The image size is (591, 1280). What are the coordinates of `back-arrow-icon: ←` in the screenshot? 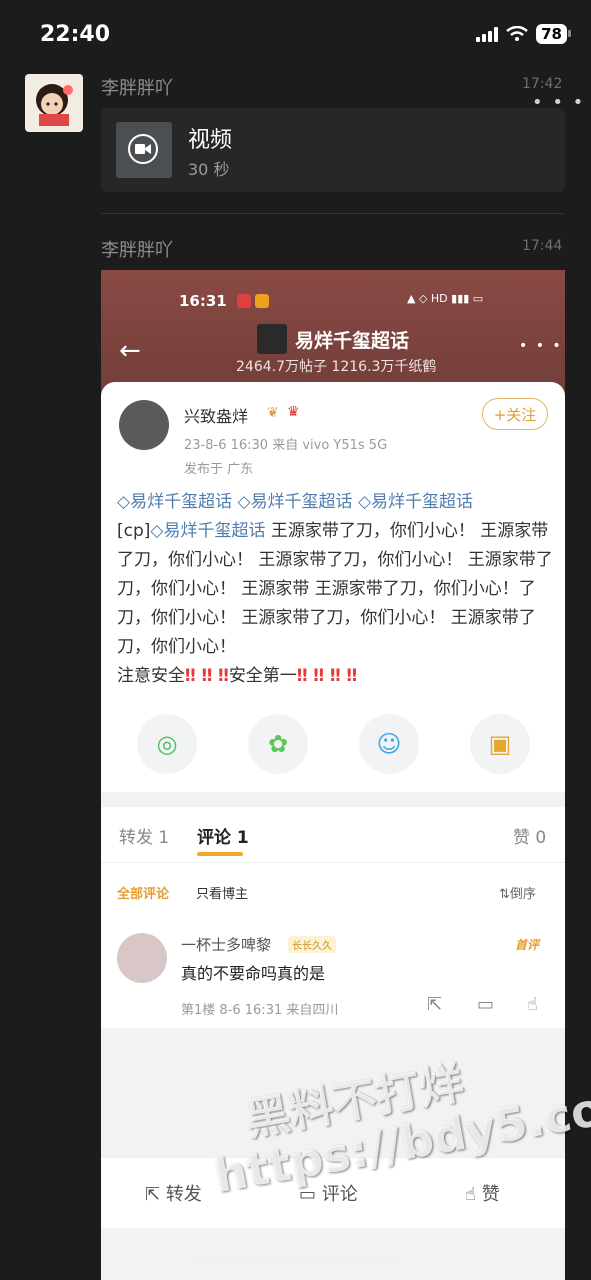 It's located at (130, 351).